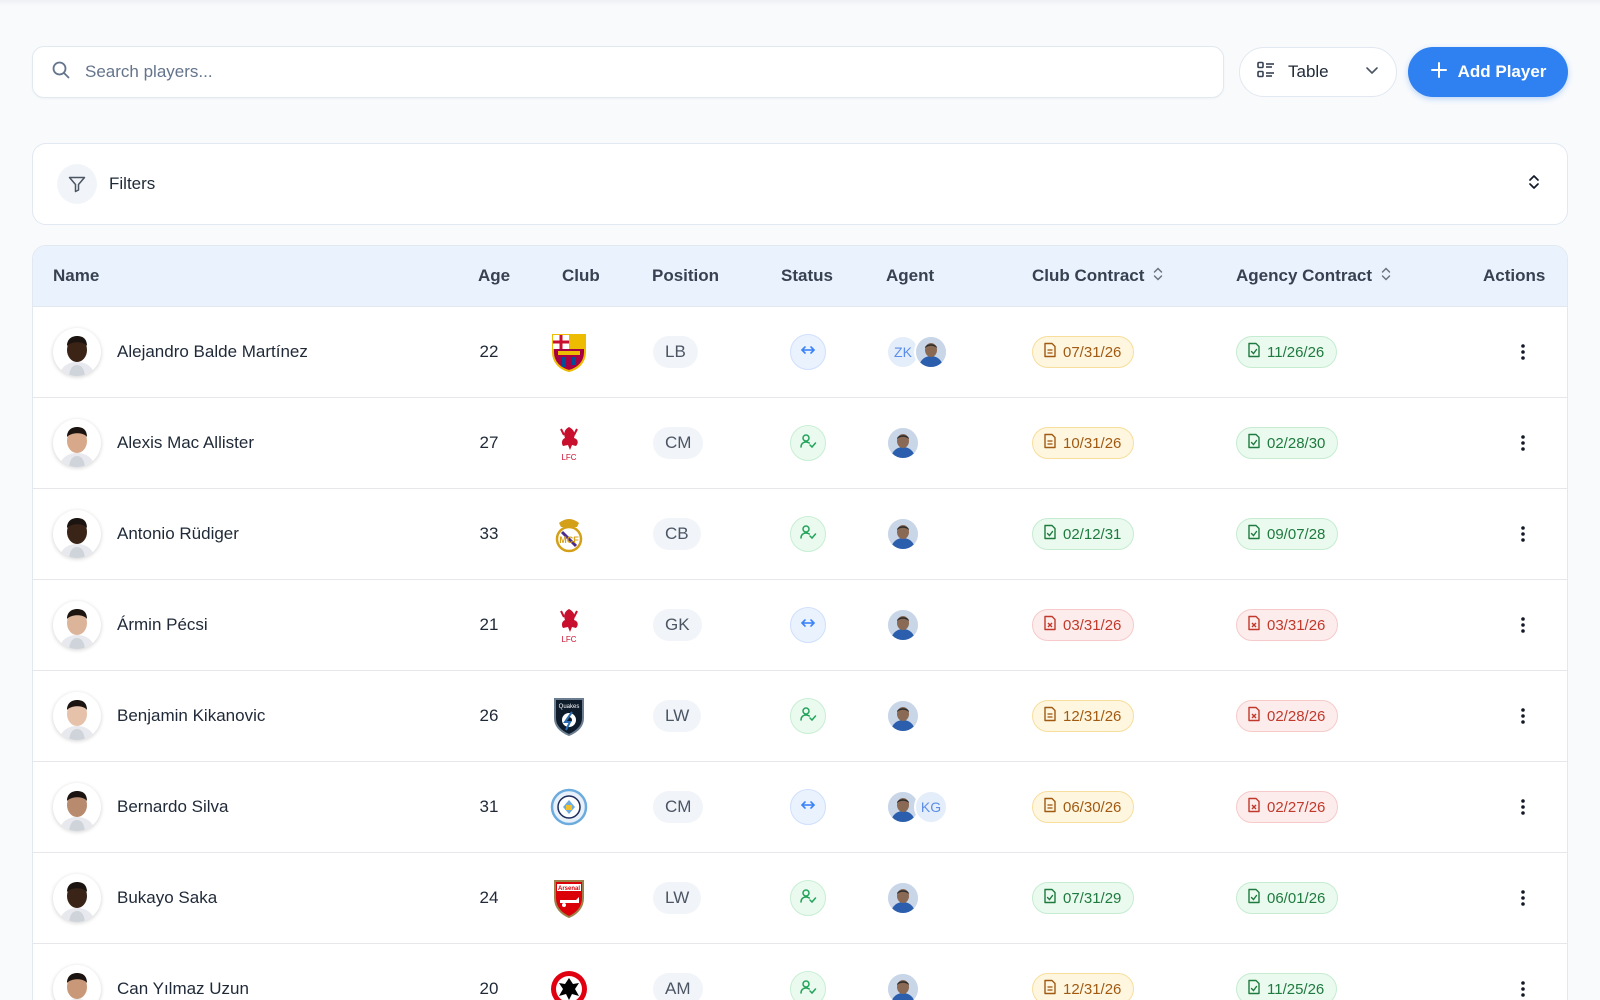 The height and width of the screenshot is (1000, 1600). What do you see at coordinates (931, 807) in the screenshot?
I see `agent-initials-avatar: KG` at bounding box center [931, 807].